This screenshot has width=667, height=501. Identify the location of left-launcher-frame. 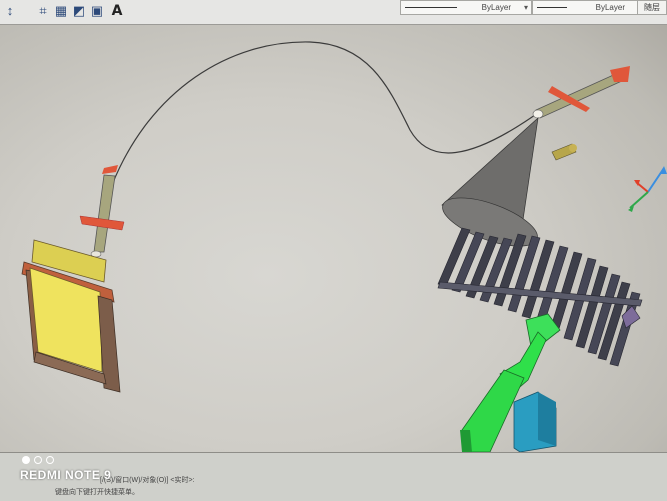
(71, 316).